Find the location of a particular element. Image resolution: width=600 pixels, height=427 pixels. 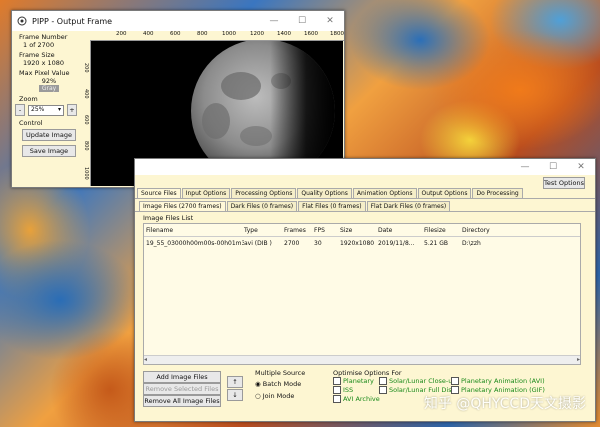

zoom-label: Zoom is located at coordinates (28, 99).